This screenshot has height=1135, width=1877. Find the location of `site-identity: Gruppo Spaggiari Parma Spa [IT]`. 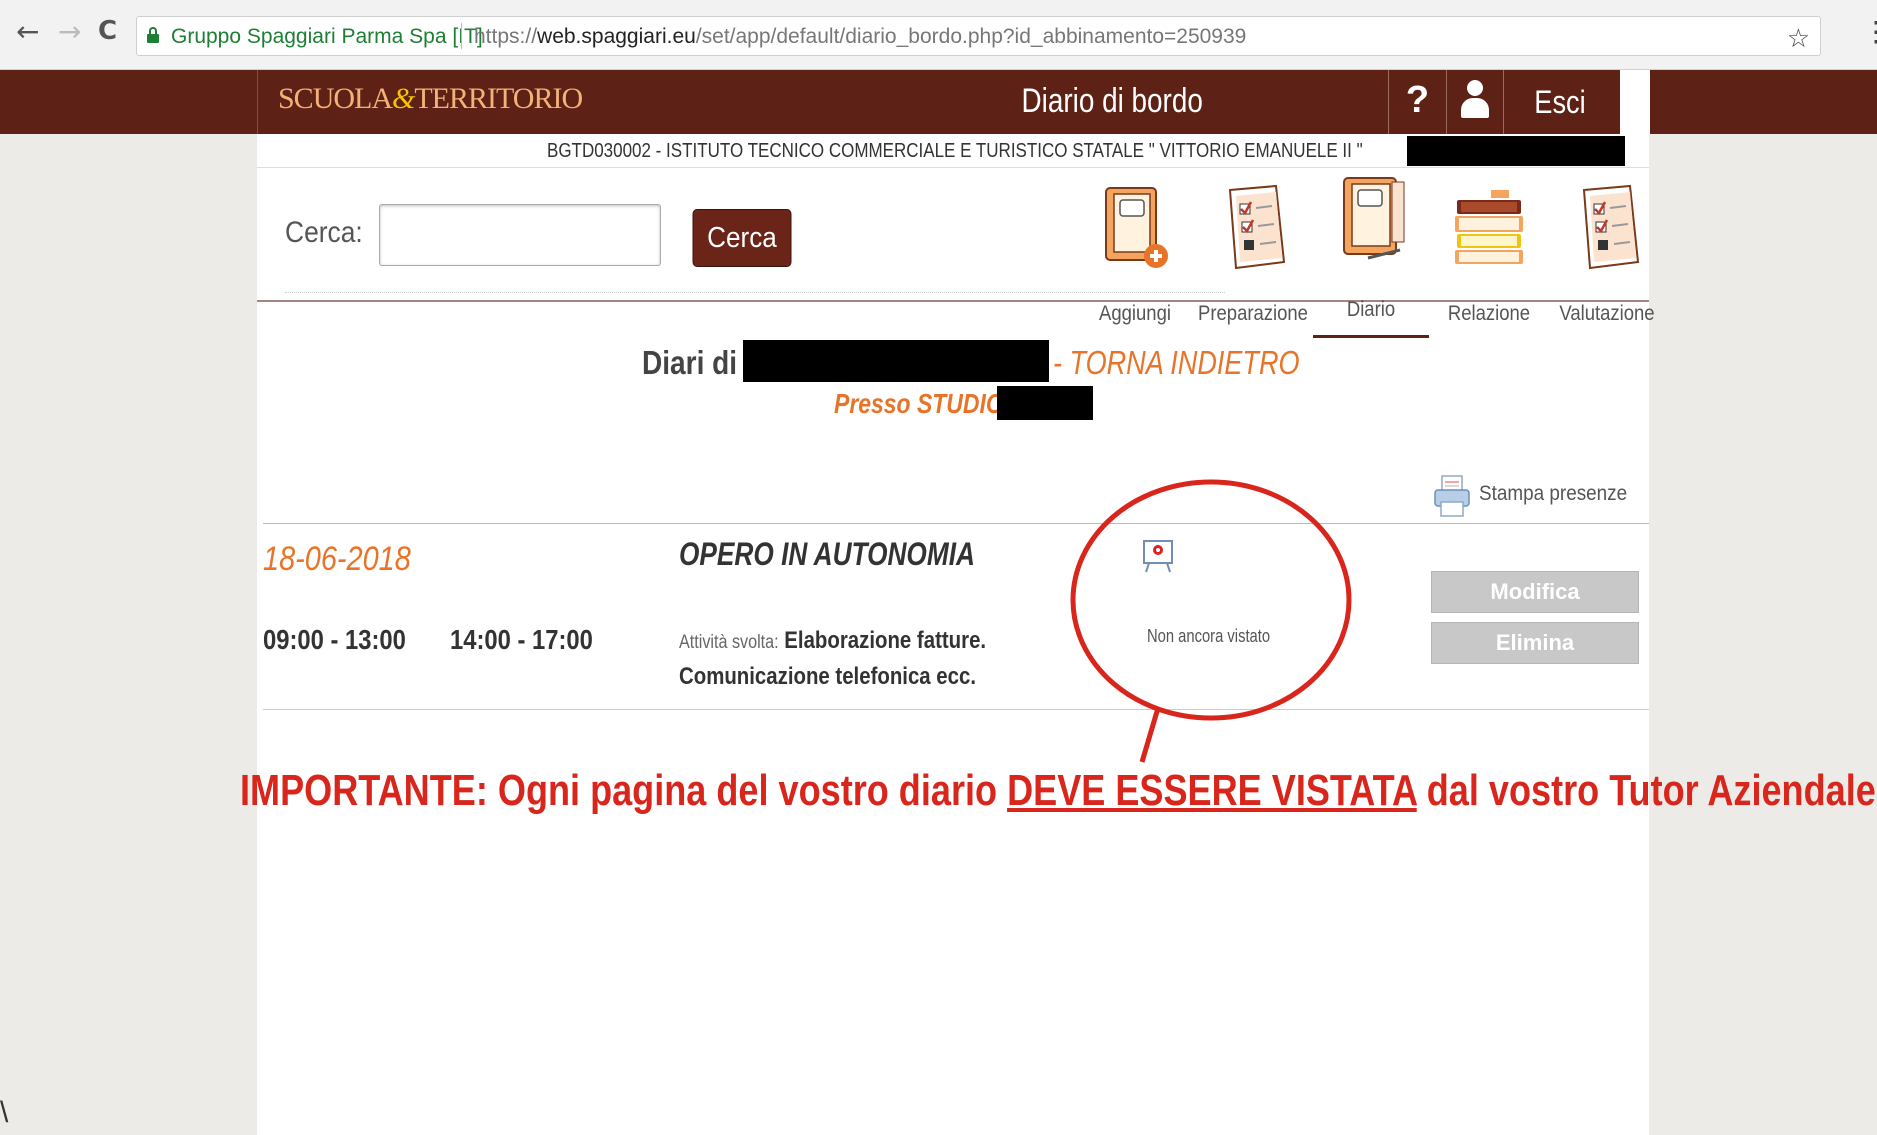

site-identity: Gruppo Spaggiari Parma Spa [IT] is located at coordinates (327, 36).